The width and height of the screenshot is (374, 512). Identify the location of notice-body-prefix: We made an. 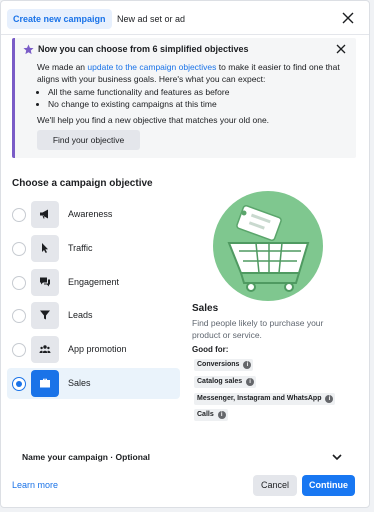
(62, 67).